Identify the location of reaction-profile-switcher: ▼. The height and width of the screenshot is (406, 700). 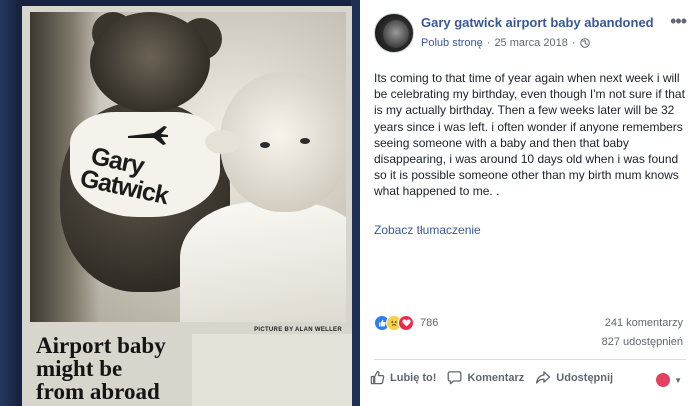
(669, 380).